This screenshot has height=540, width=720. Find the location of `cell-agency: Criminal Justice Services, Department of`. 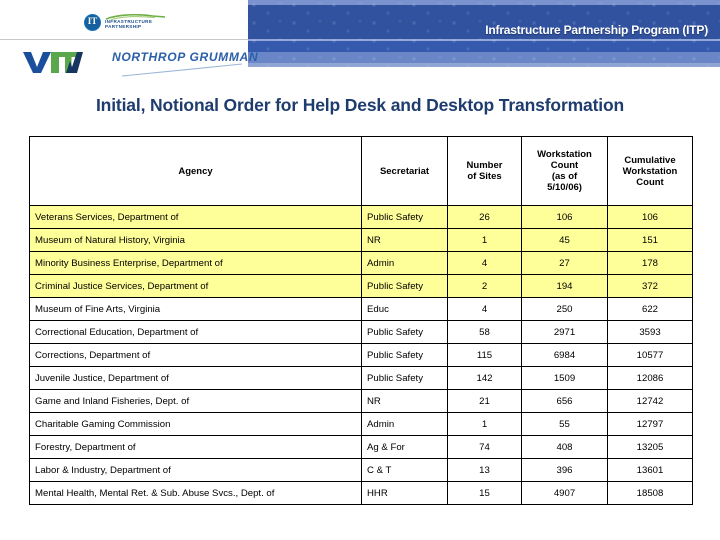

cell-agency: Criminal Justice Services, Department of is located at coordinates (195, 286).